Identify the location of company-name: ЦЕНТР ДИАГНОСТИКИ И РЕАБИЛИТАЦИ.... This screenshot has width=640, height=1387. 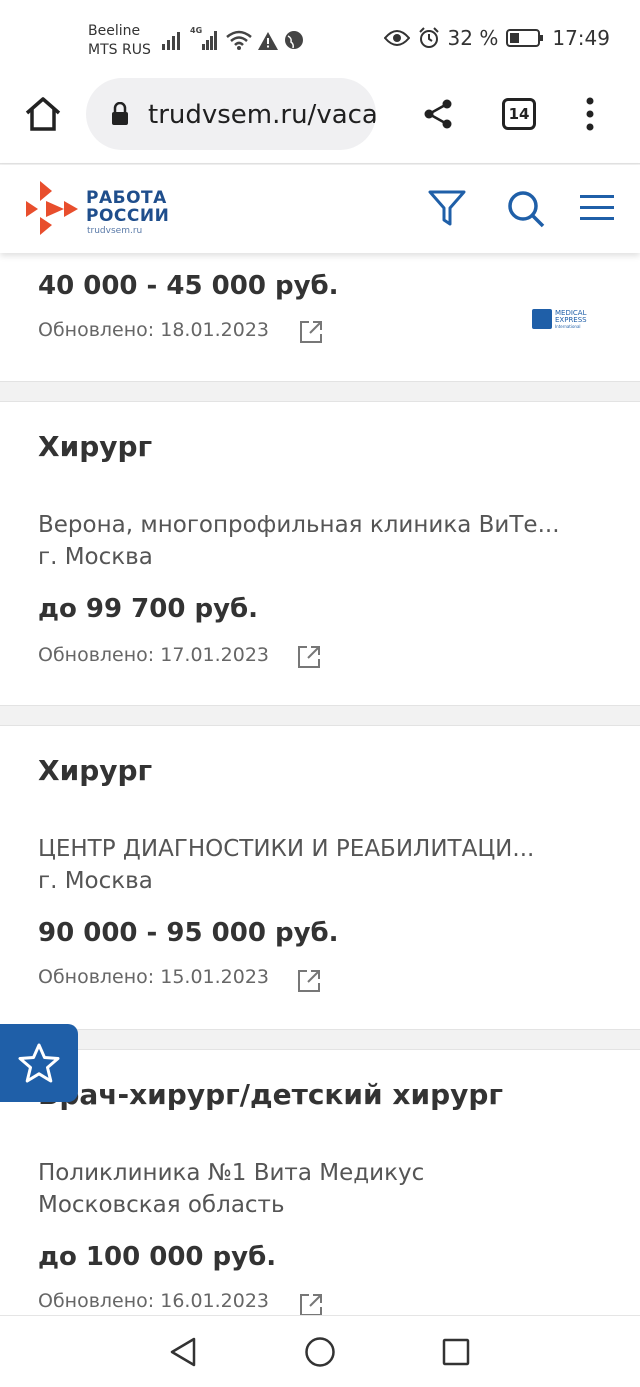
(286, 849).